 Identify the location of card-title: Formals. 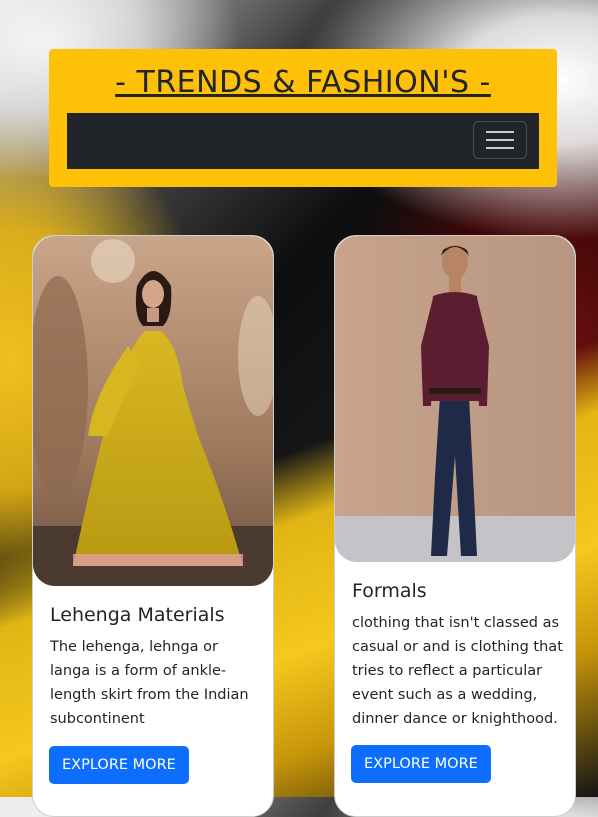
(389, 591).